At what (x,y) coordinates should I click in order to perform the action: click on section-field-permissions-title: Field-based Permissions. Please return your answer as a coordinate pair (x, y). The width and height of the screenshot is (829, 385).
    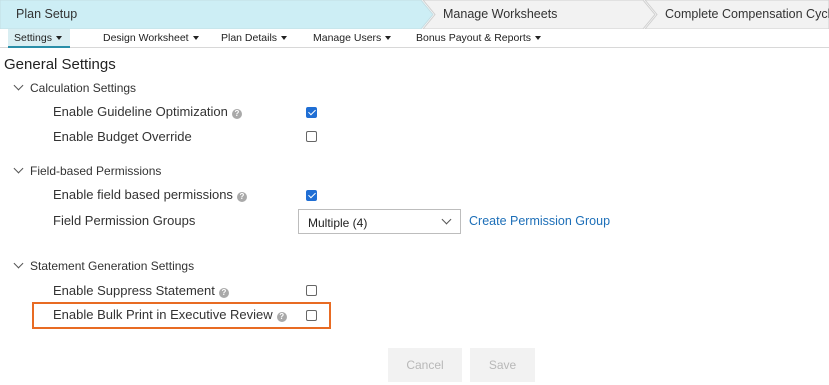
    Looking at the image, I should click on (96, 171).